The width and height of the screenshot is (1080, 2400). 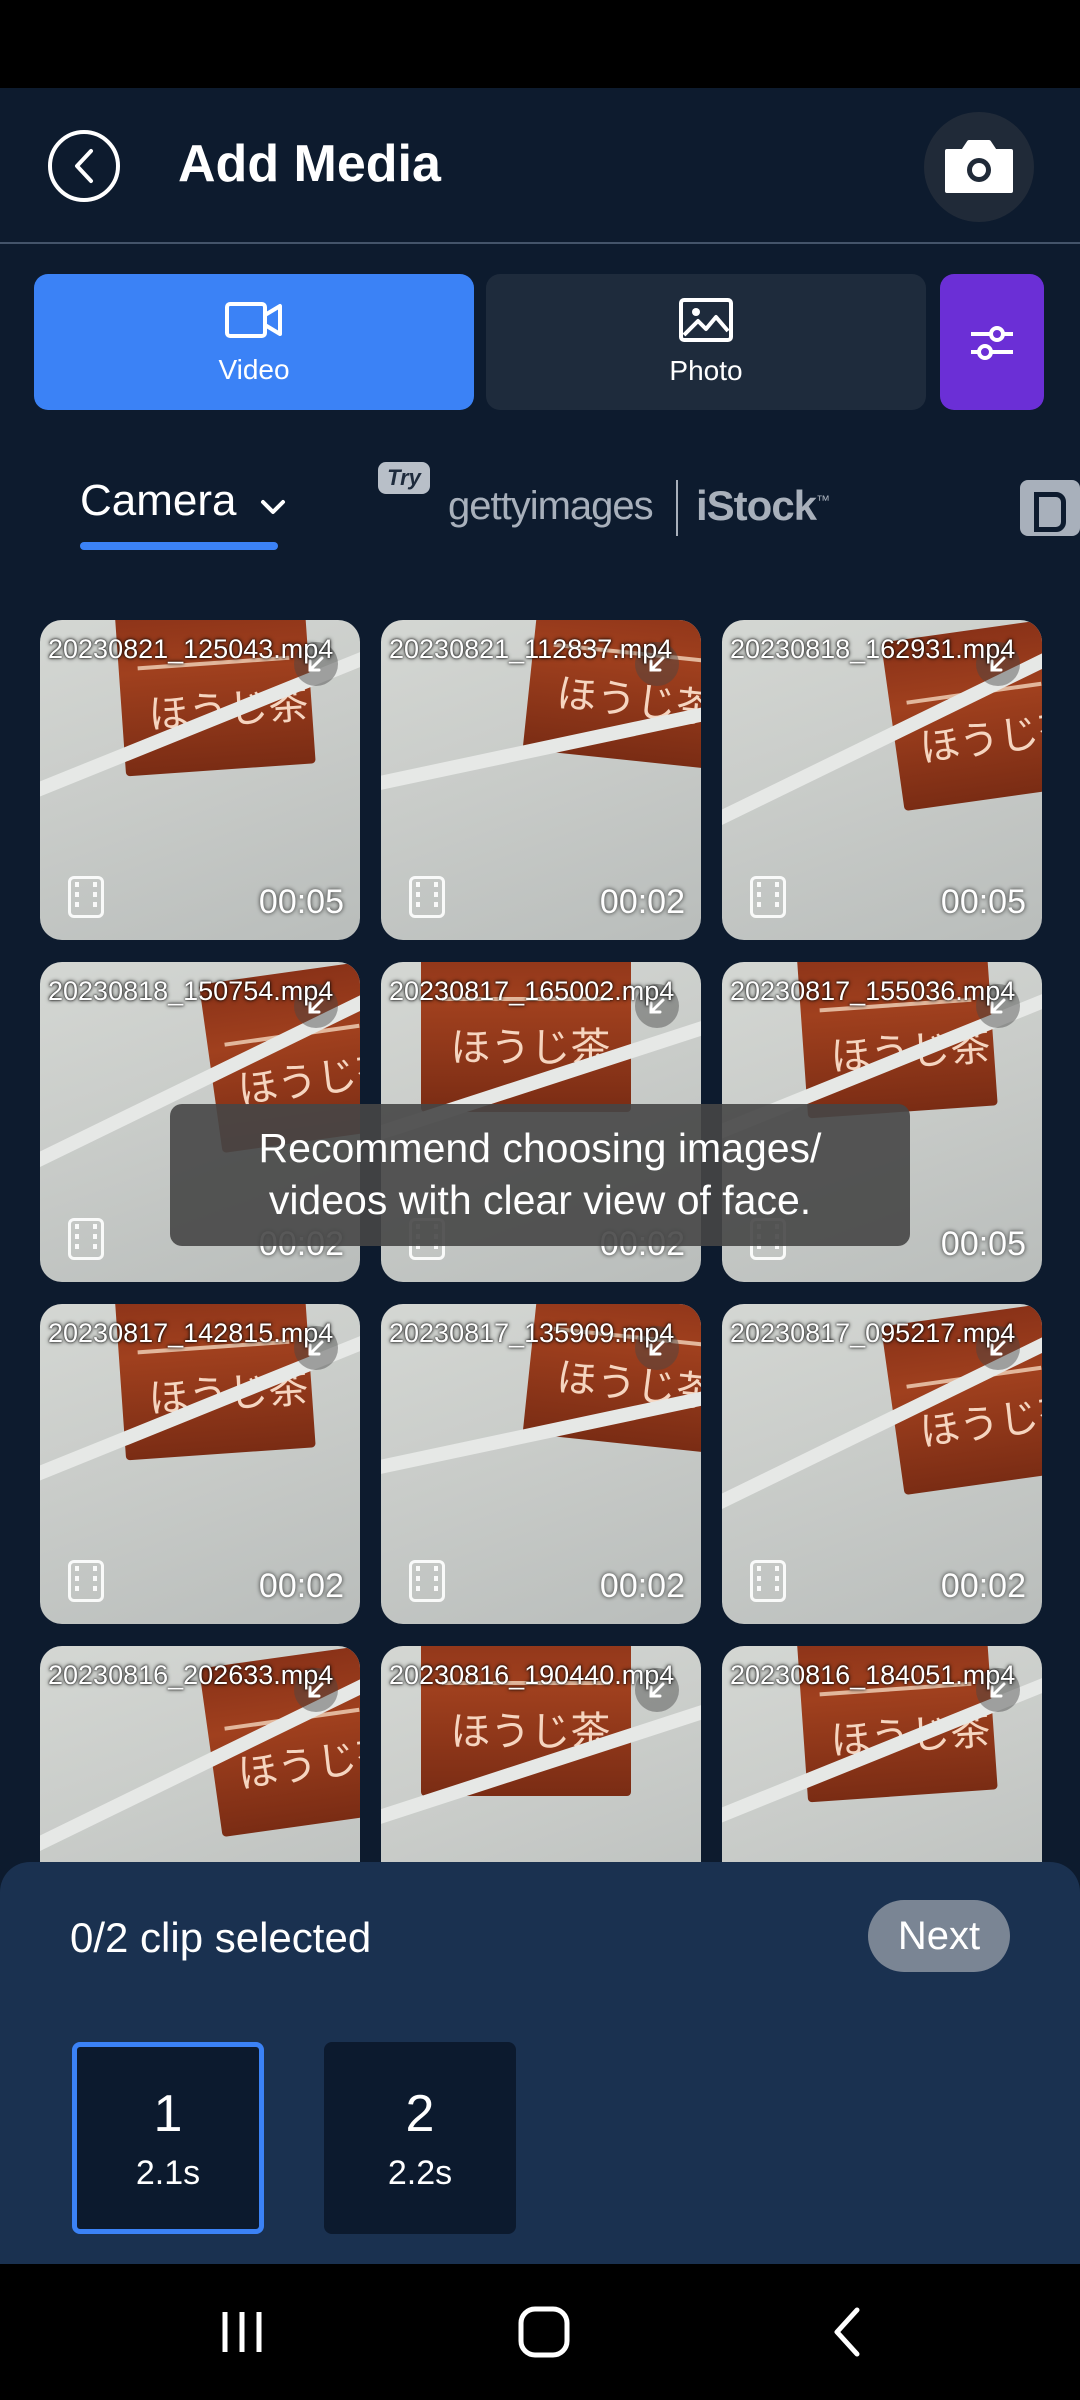 I want to click on status-bar, so click(x=540, y=44).